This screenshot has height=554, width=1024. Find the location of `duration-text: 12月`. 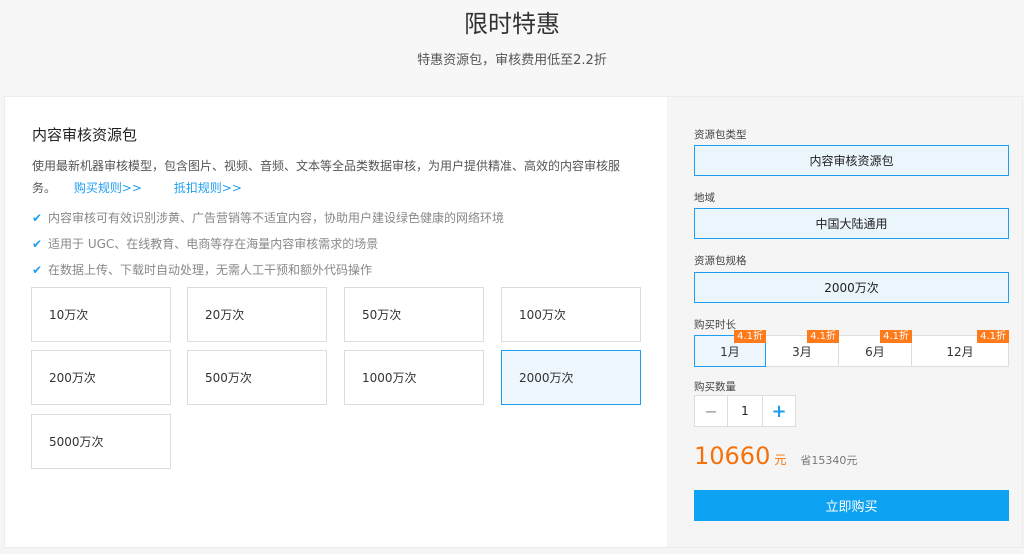

duration-text: 12月 is located at coordinates (960, 351).